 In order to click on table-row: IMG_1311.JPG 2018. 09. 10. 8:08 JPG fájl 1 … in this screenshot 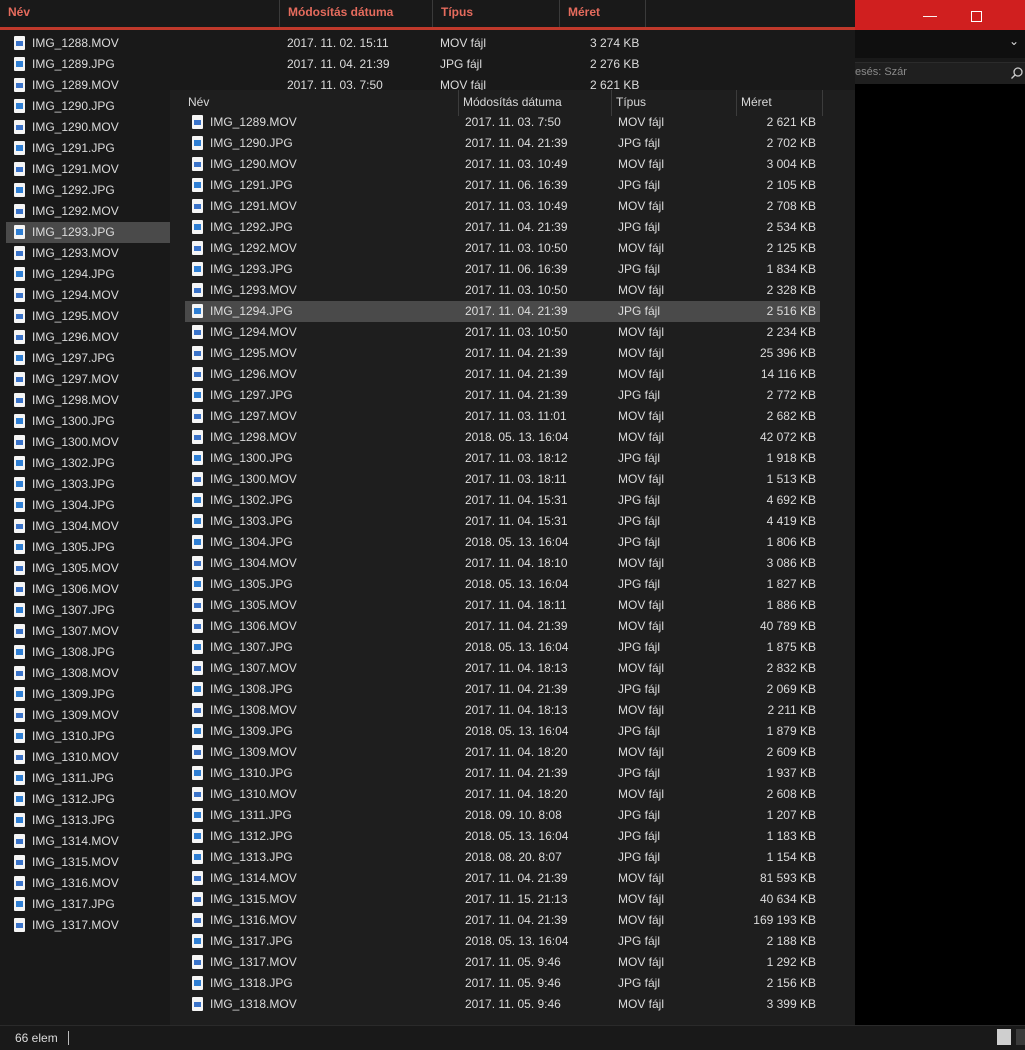, I will do `click(502, 815)`.